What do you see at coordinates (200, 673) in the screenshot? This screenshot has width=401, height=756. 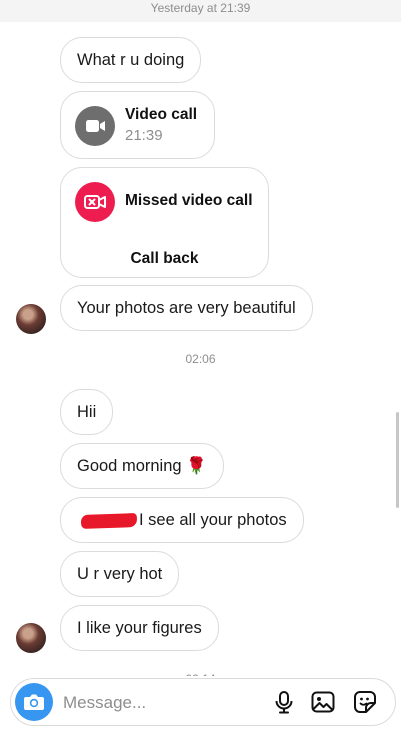 I see `timestamp: 02:14` at bounding box center [200, 673].